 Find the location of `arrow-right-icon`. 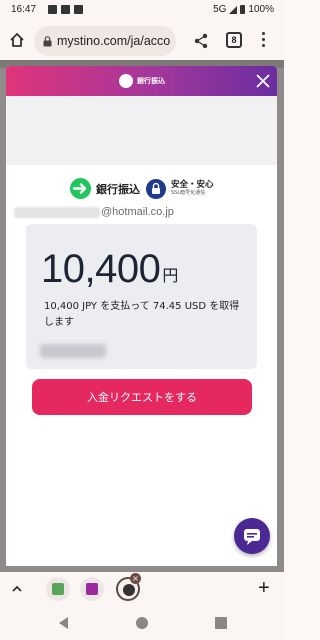

arrow-right-icon is located at coordinates (80, 188).